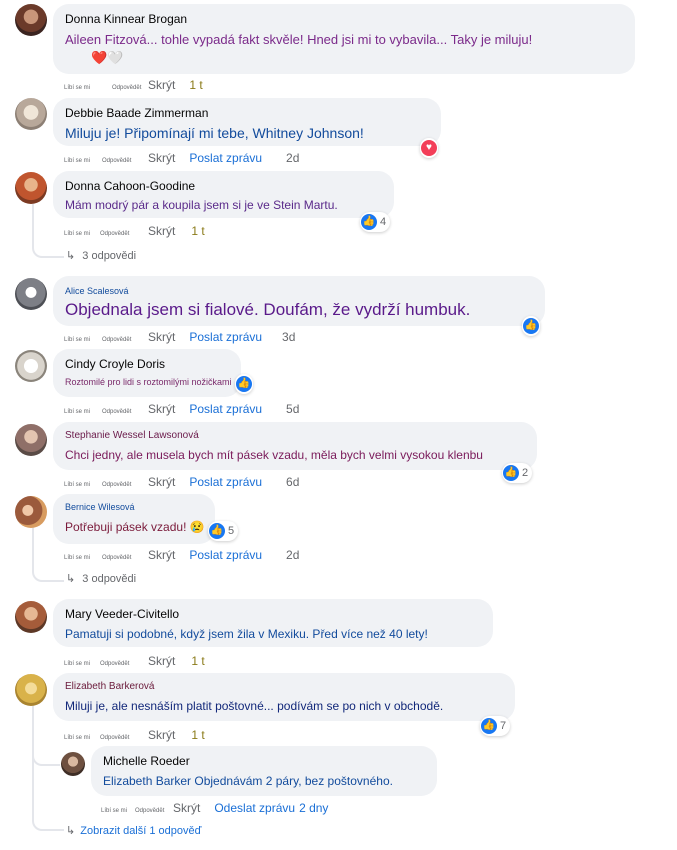  Describe the element at coordinates (264, 761) in the screenshot. I see `comment-author: Michelle Roeder` at that location.